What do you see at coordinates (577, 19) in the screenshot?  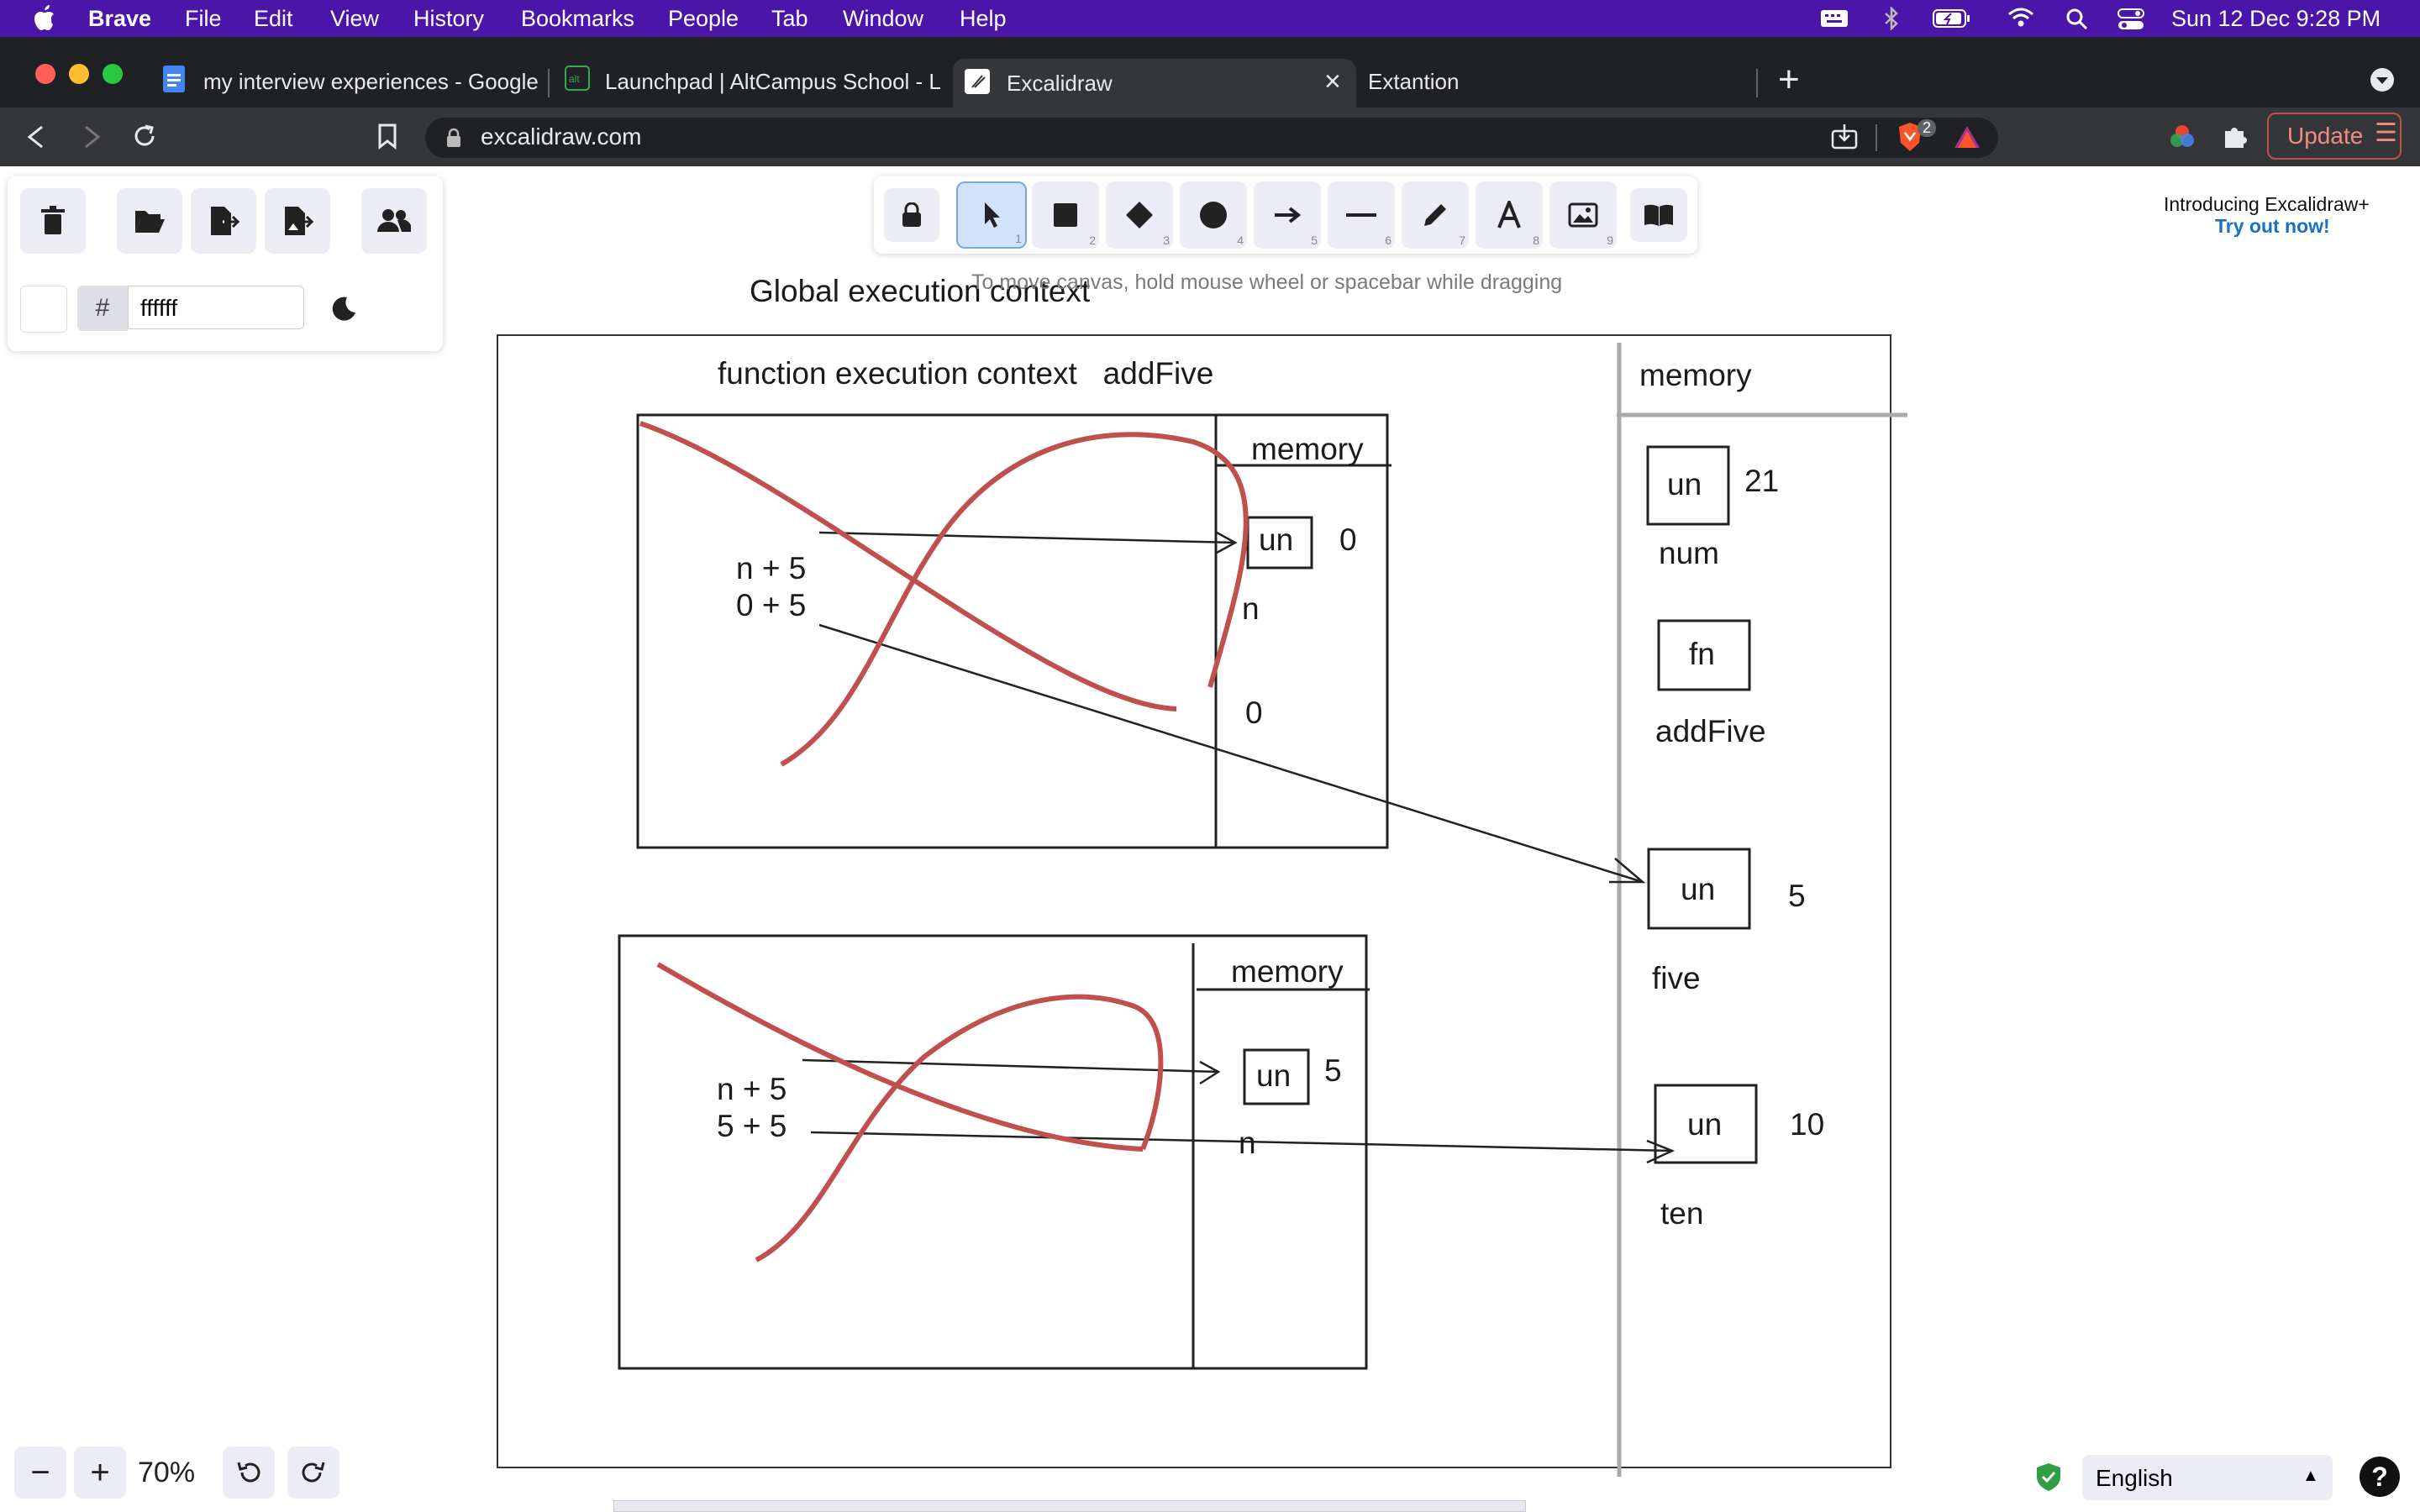 I see `menu-bookmarks: Bookmarks` at bounding box center [577, 19].